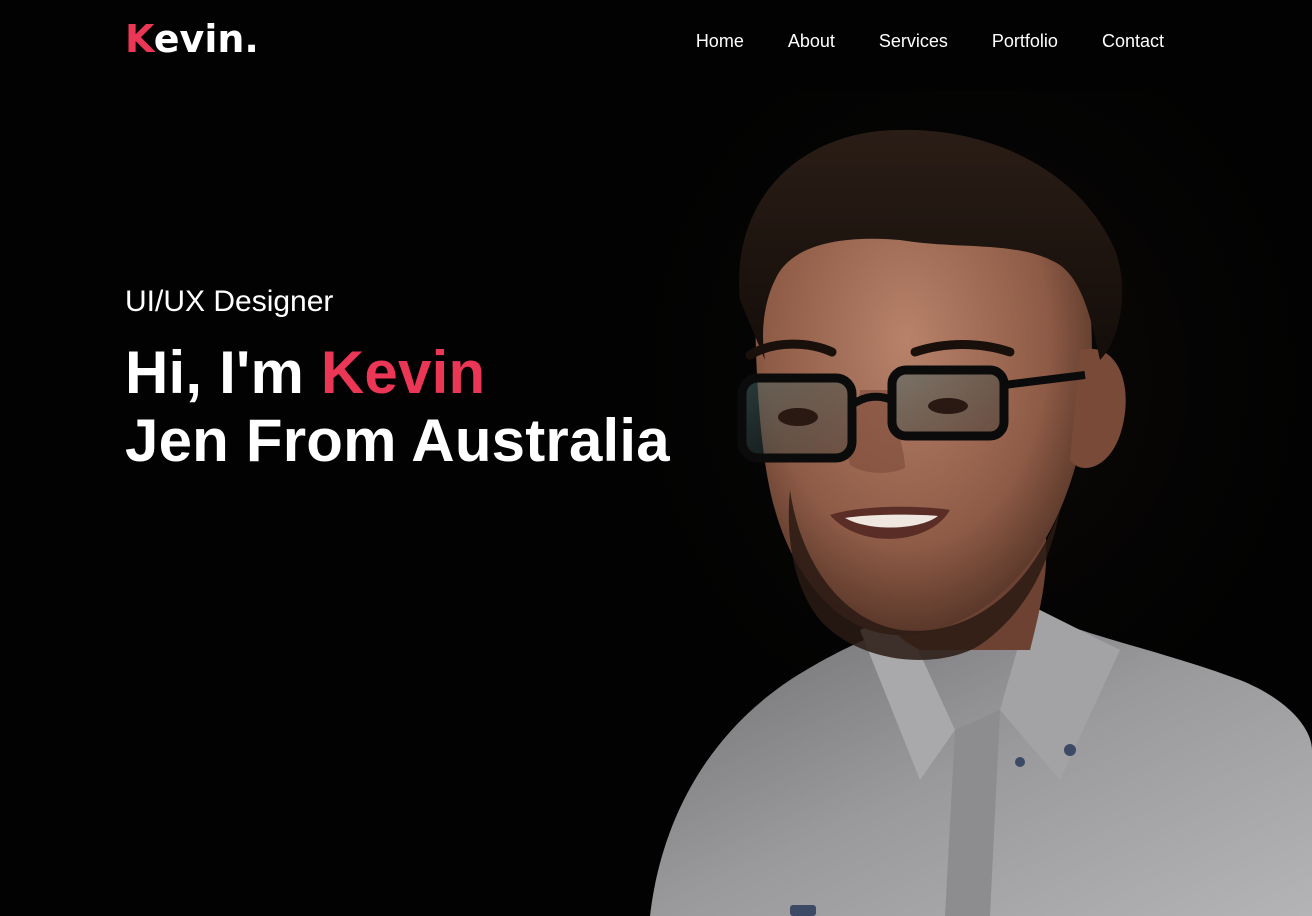  Describe the element at coordinates (139, 39) in the screenshot. I see `logo-initial: K` at that location.